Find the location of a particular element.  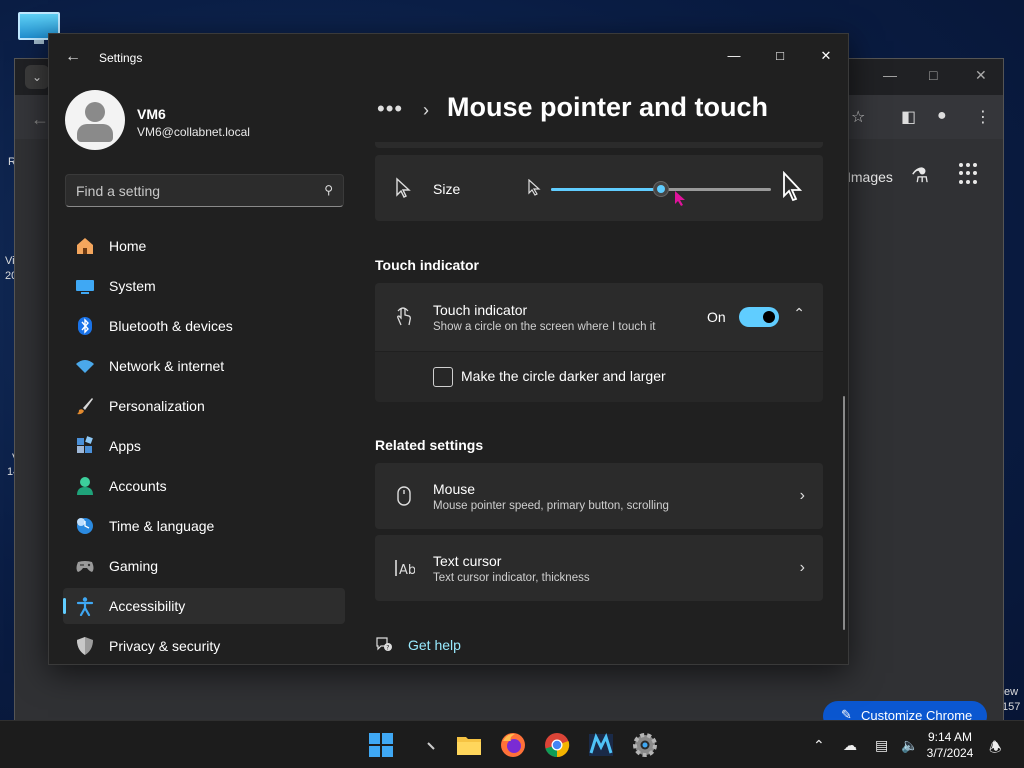

size-card: Size is located at coordinates (599, 188).